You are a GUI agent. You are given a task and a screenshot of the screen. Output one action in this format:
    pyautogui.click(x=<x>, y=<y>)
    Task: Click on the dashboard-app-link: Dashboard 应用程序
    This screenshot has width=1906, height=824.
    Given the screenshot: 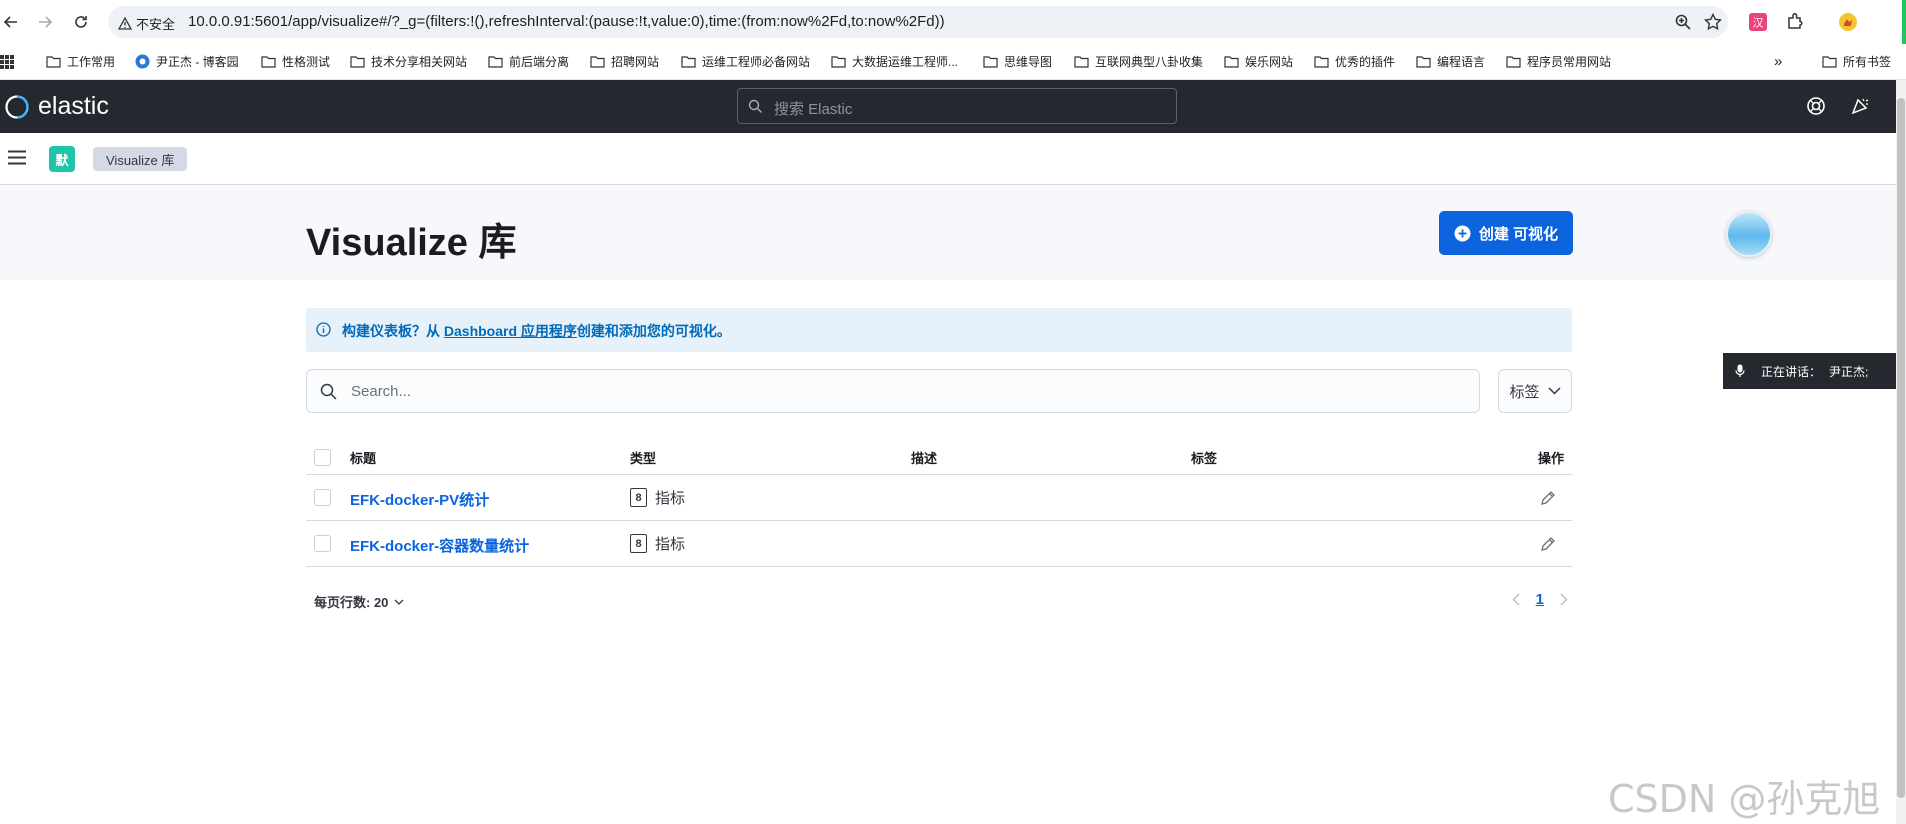 What is the action you would take?
    pyautogui.click(x=510, y=331)
    